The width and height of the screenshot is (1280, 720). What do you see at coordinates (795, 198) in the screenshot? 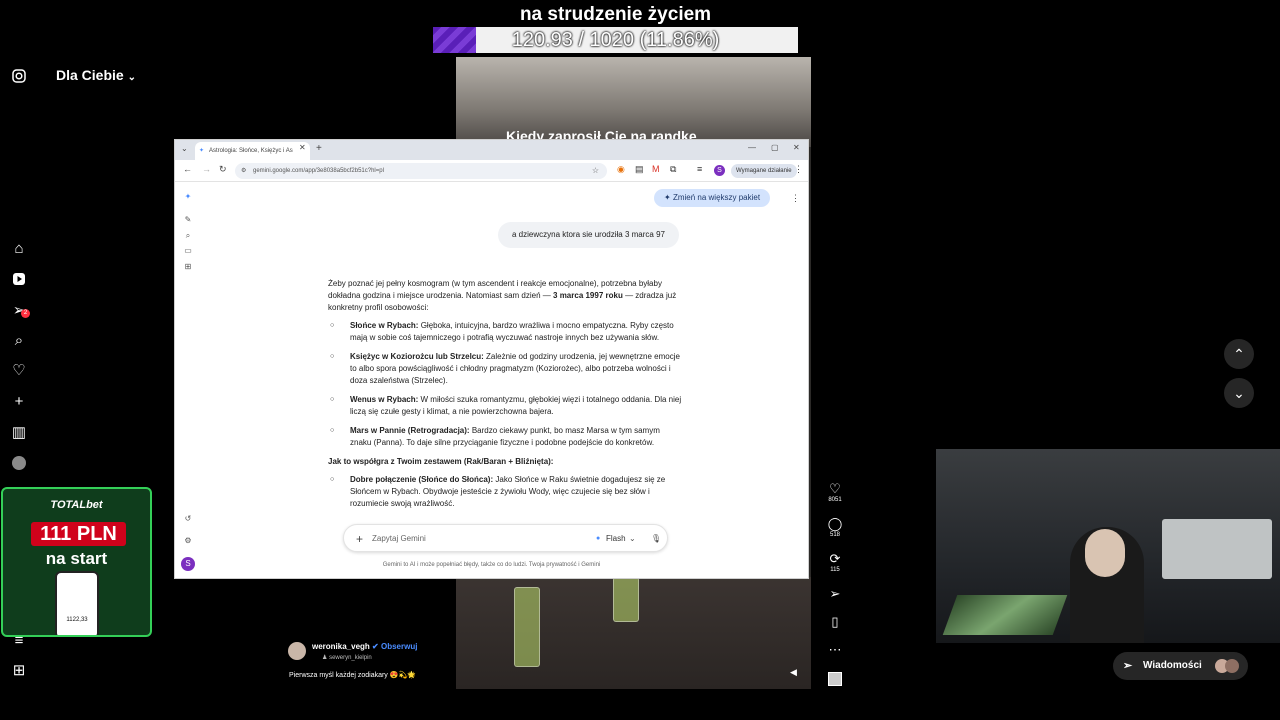
I see `more-options-icon: ⋮` at bounding box center [795, 198].